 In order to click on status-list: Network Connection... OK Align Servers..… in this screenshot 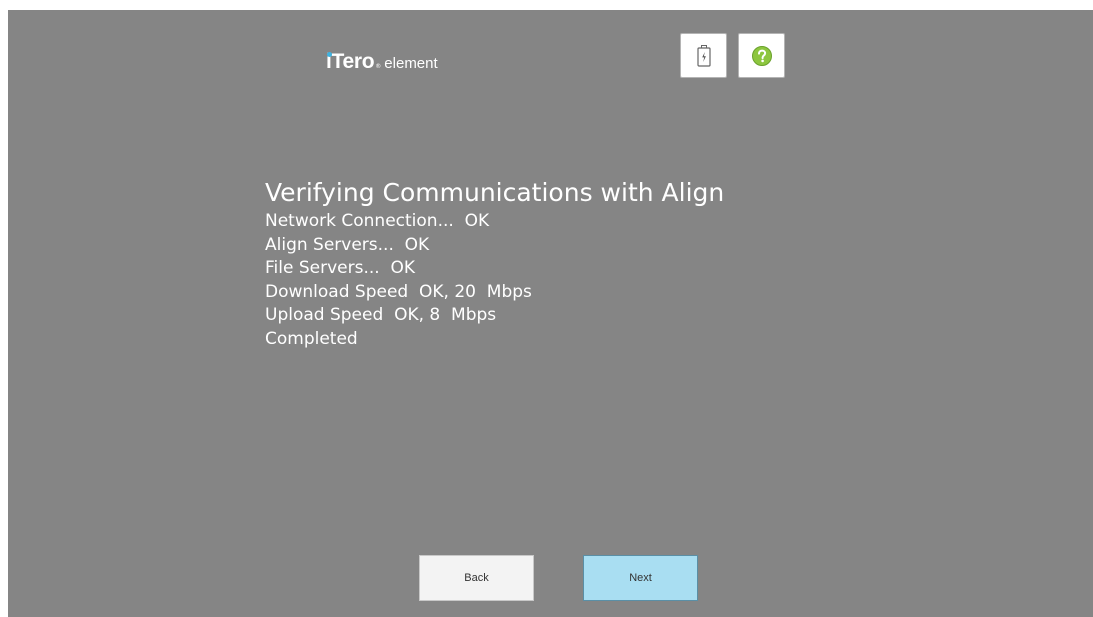, I will do `click(494, 280)`.